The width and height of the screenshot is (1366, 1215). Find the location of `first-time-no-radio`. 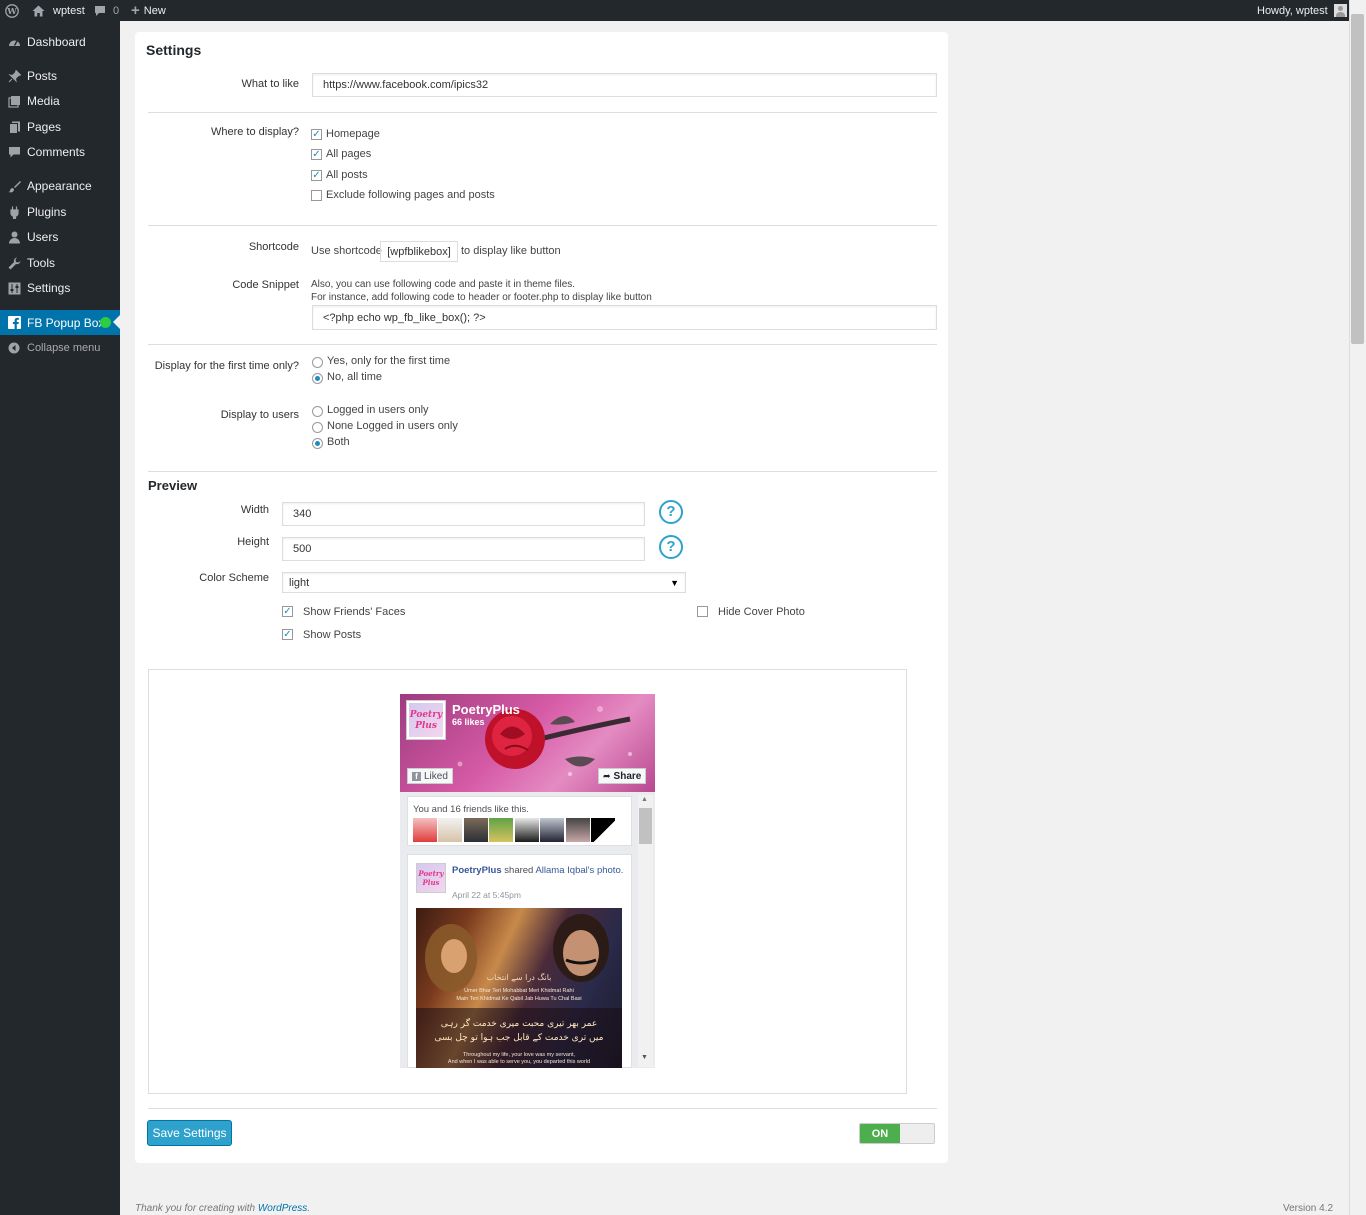

first-time-no-radio is located at coordinates (317, 378).